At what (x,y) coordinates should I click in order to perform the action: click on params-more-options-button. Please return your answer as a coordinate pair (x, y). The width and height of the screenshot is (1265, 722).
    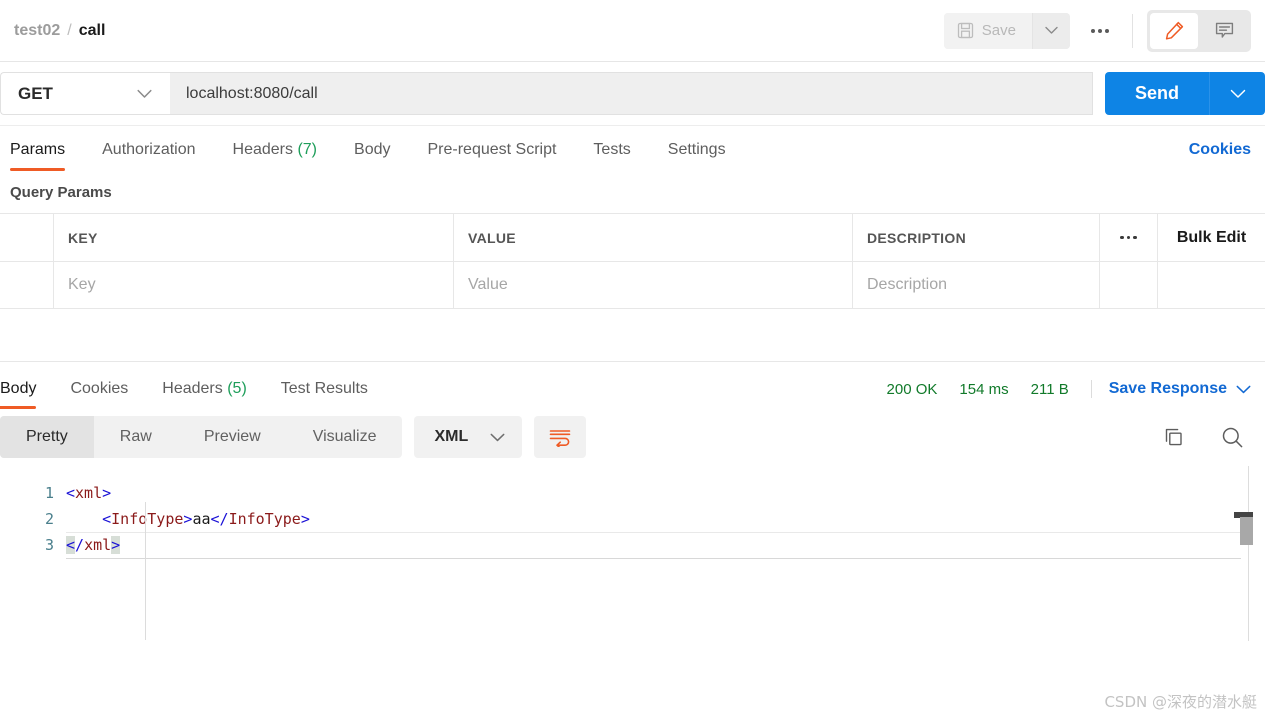
    Looking at the image, I should click on (1129, 237).